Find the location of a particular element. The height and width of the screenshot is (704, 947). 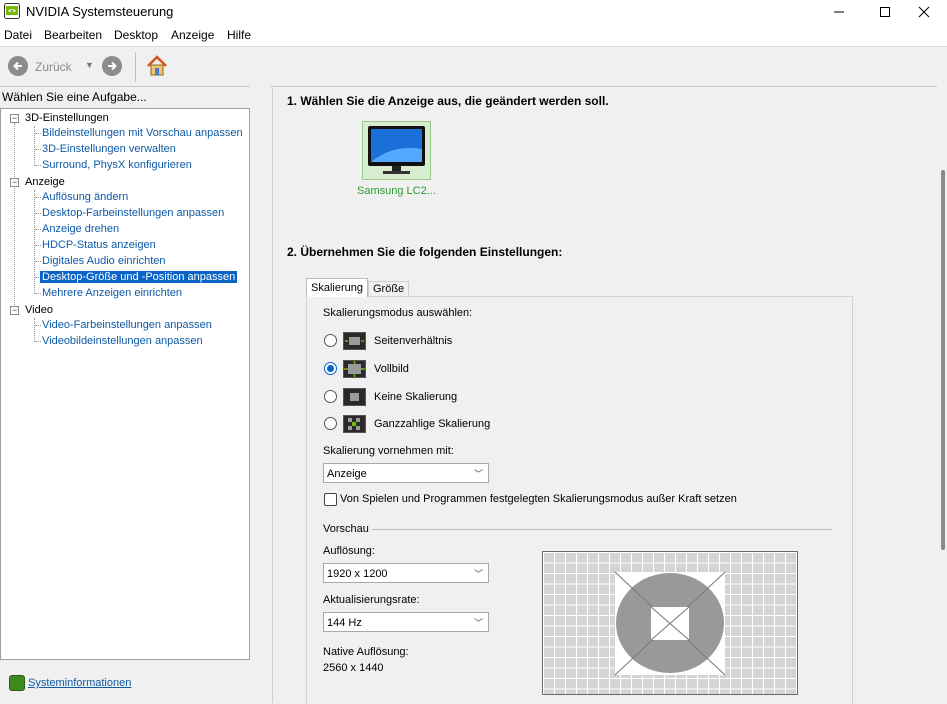

perform-scaling-select: Anzeige ﹀ is located at coordinates (406, 473).